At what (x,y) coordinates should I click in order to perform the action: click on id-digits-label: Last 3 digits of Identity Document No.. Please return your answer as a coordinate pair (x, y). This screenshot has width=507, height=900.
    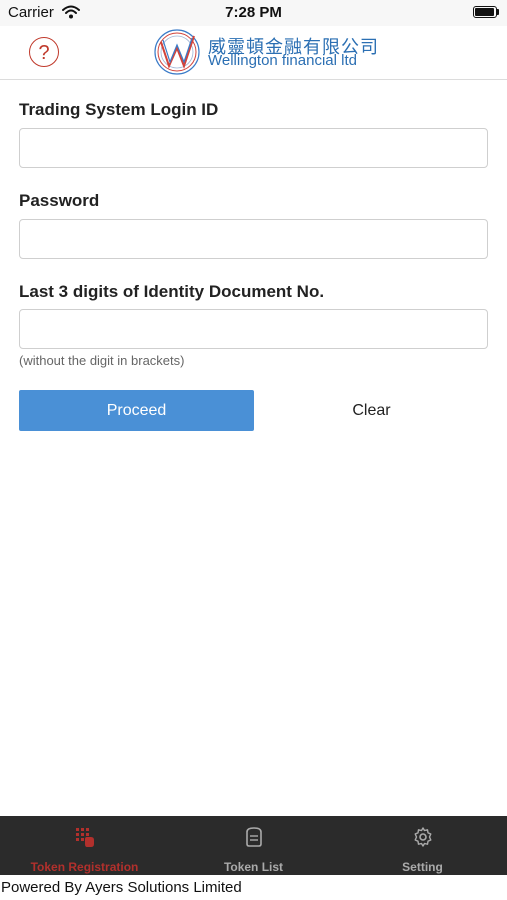
    Looking at the image, I should click on (172, 291).